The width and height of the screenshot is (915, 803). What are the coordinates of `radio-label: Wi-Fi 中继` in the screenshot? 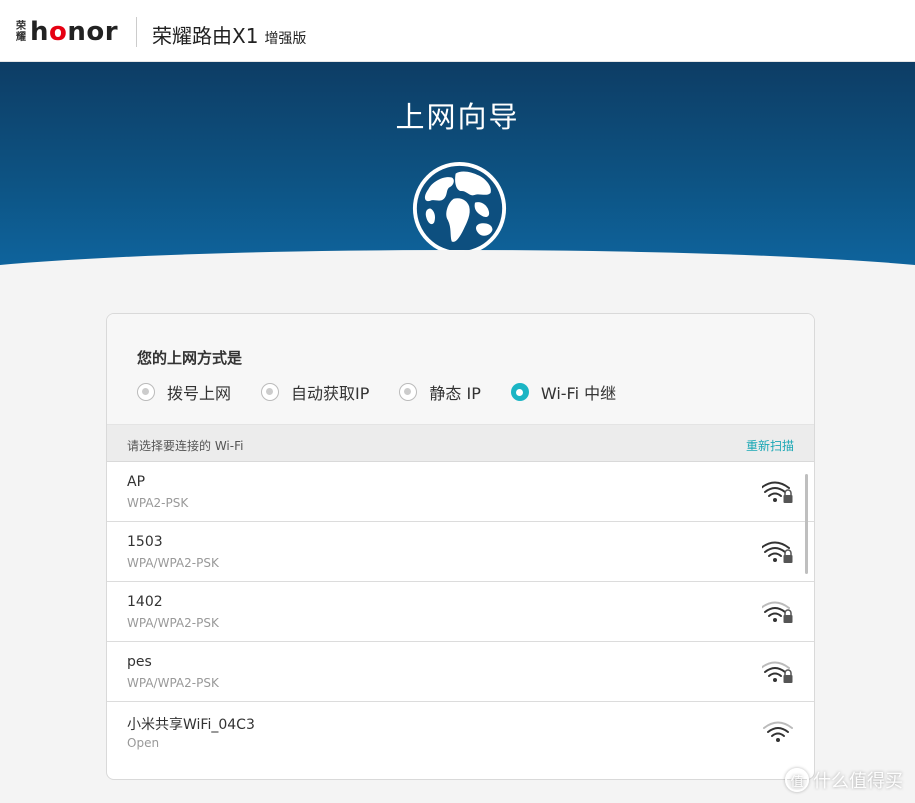 It's located at (578, 393).